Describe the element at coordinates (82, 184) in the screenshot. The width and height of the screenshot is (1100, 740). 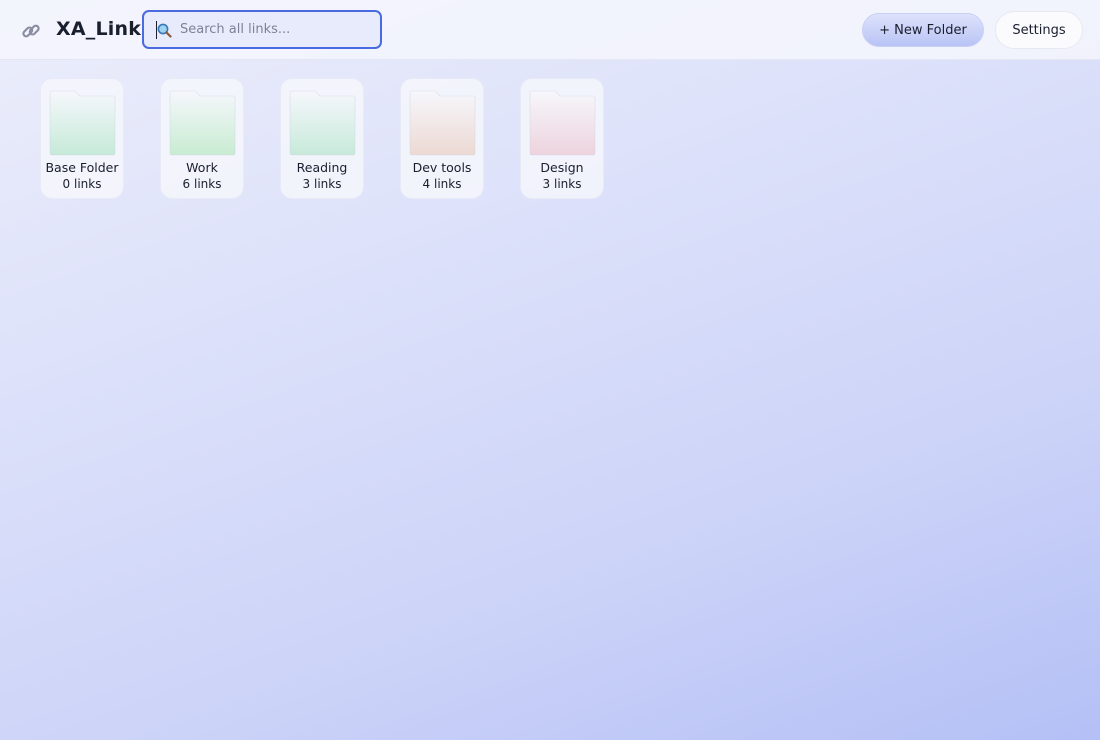
I see `folder-link-count: 0 links` at that location.